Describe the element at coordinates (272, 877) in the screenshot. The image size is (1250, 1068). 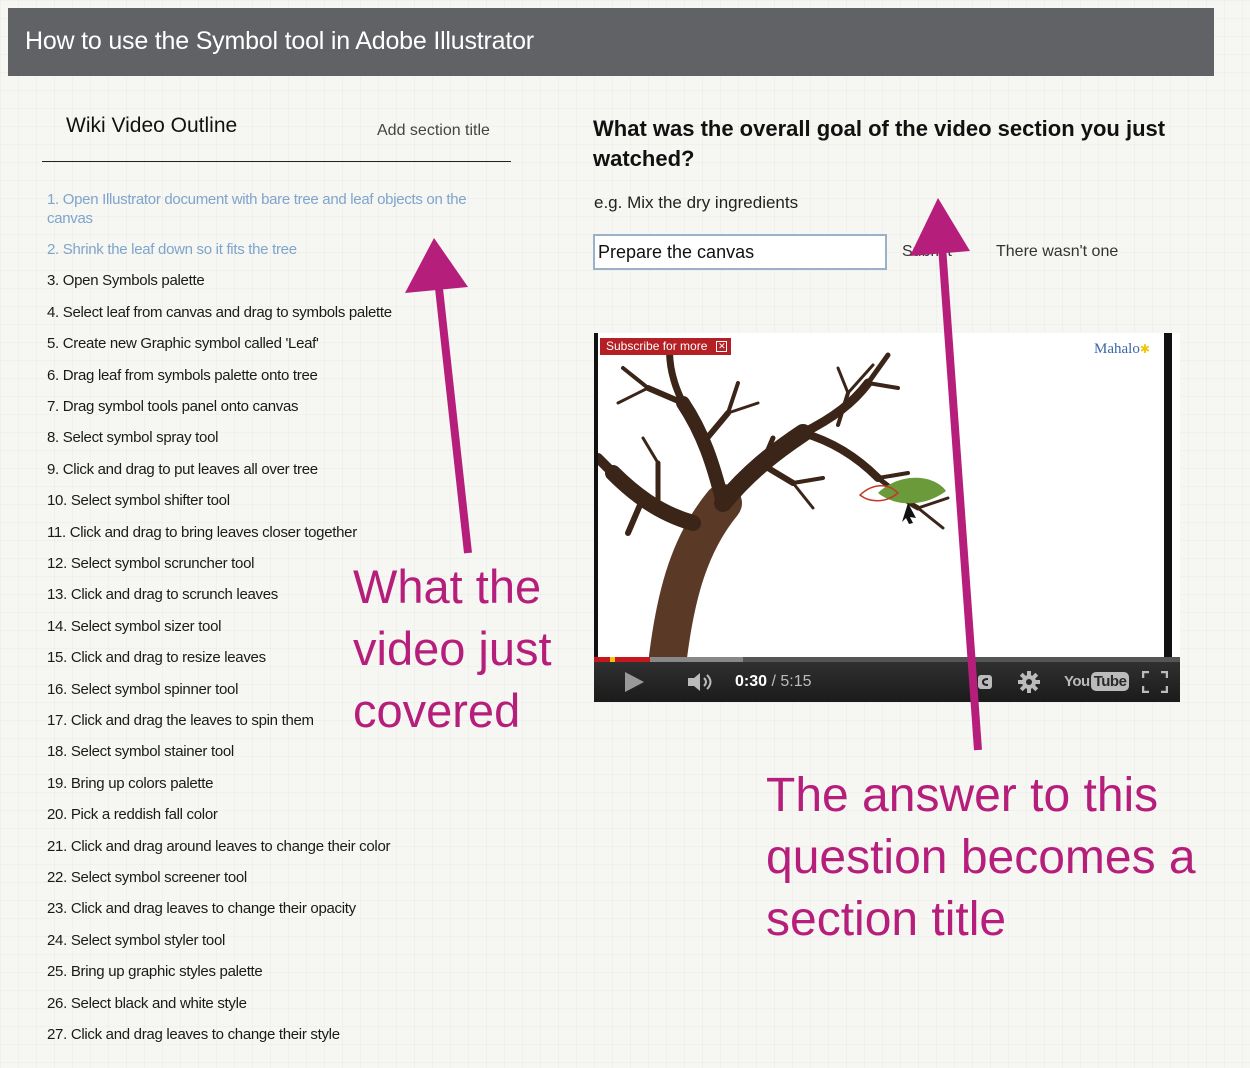
I see `outline-item: 22. Select symbol screener tool` at that location.